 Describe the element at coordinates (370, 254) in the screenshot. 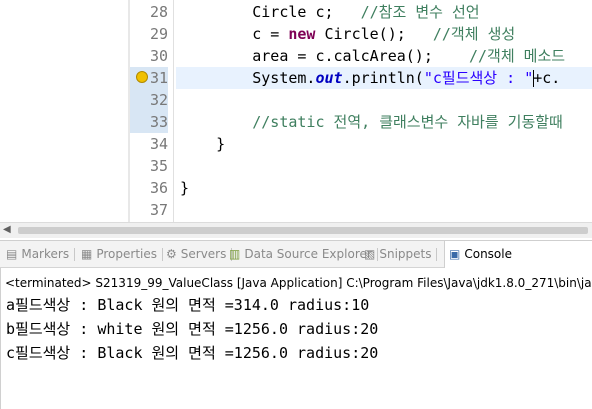

I see `snippets-icon: ▧` at that location.